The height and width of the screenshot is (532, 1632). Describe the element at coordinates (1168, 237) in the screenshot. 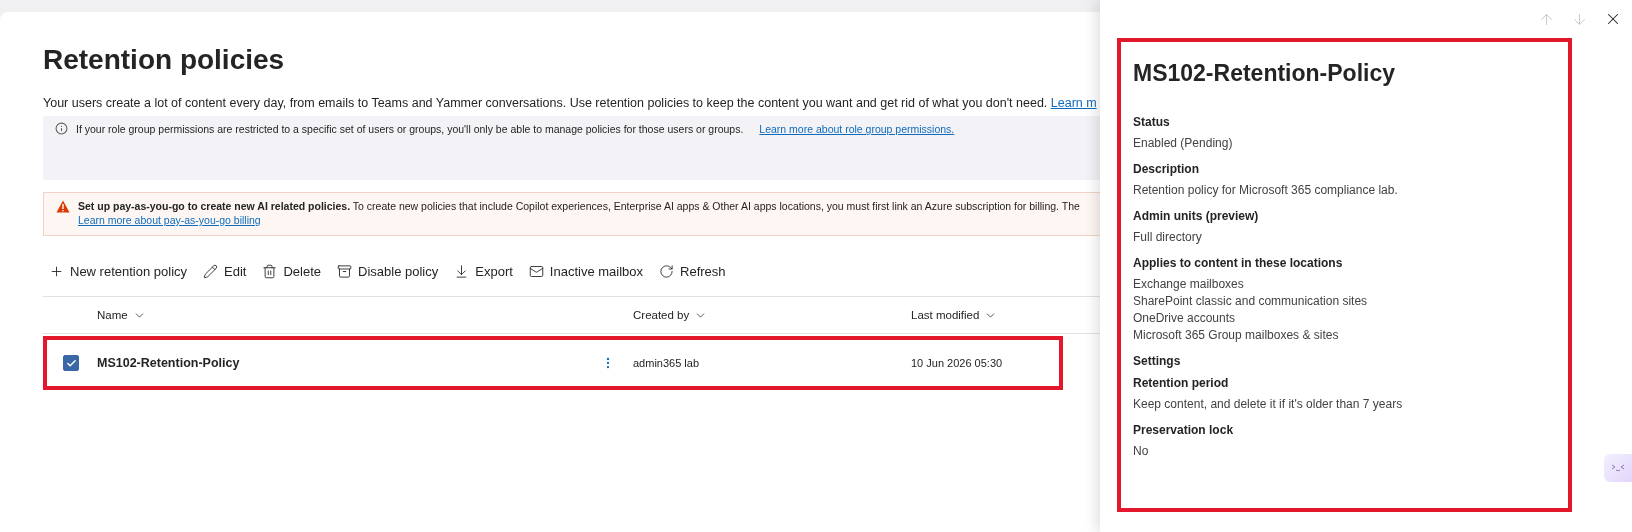

I see `field-value: Full directory` at that location.